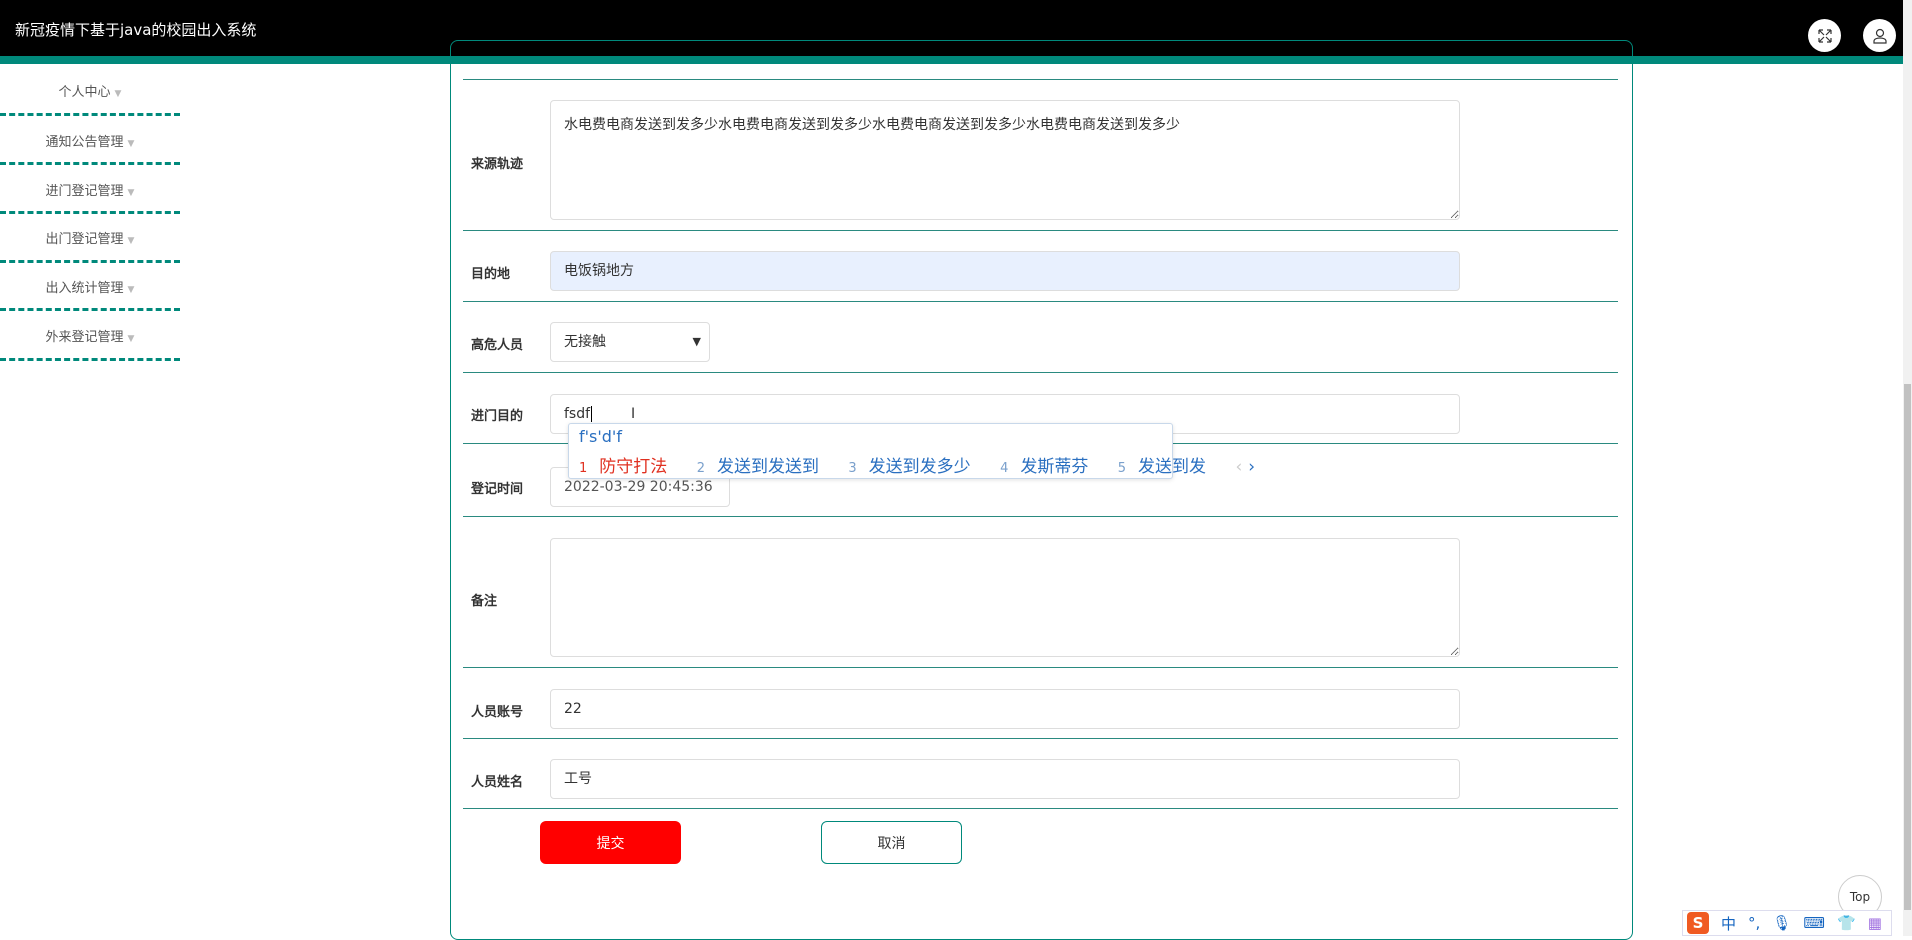 The width and height of the screenshot is (1912, 940). I want to click on candidate-number: 4, so click(1004, 468).